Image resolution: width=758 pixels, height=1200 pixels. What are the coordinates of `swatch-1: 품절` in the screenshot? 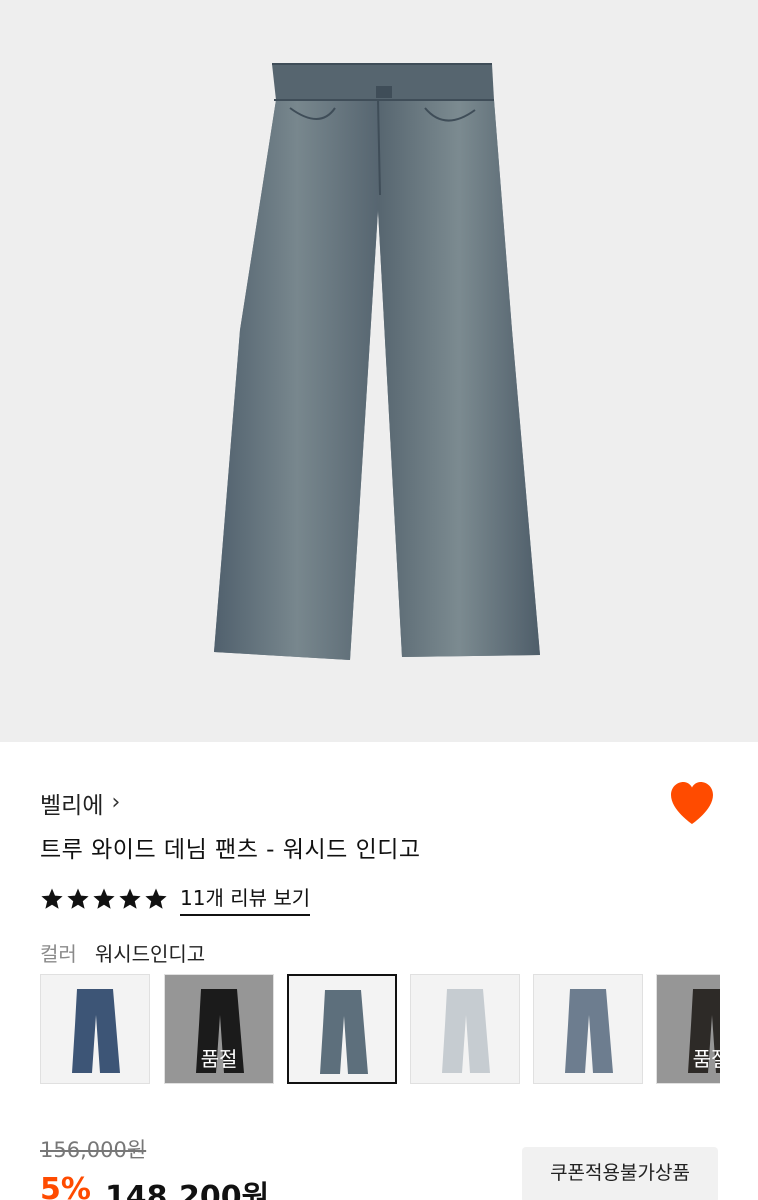 It's located at (219, 1029).